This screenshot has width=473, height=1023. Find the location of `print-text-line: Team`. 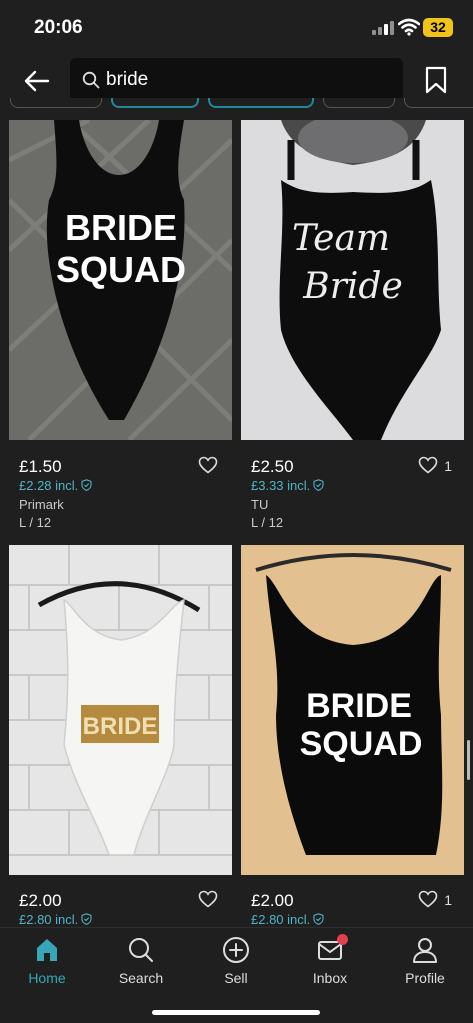

print-text-line: Team is located at coordinates (341, 238).